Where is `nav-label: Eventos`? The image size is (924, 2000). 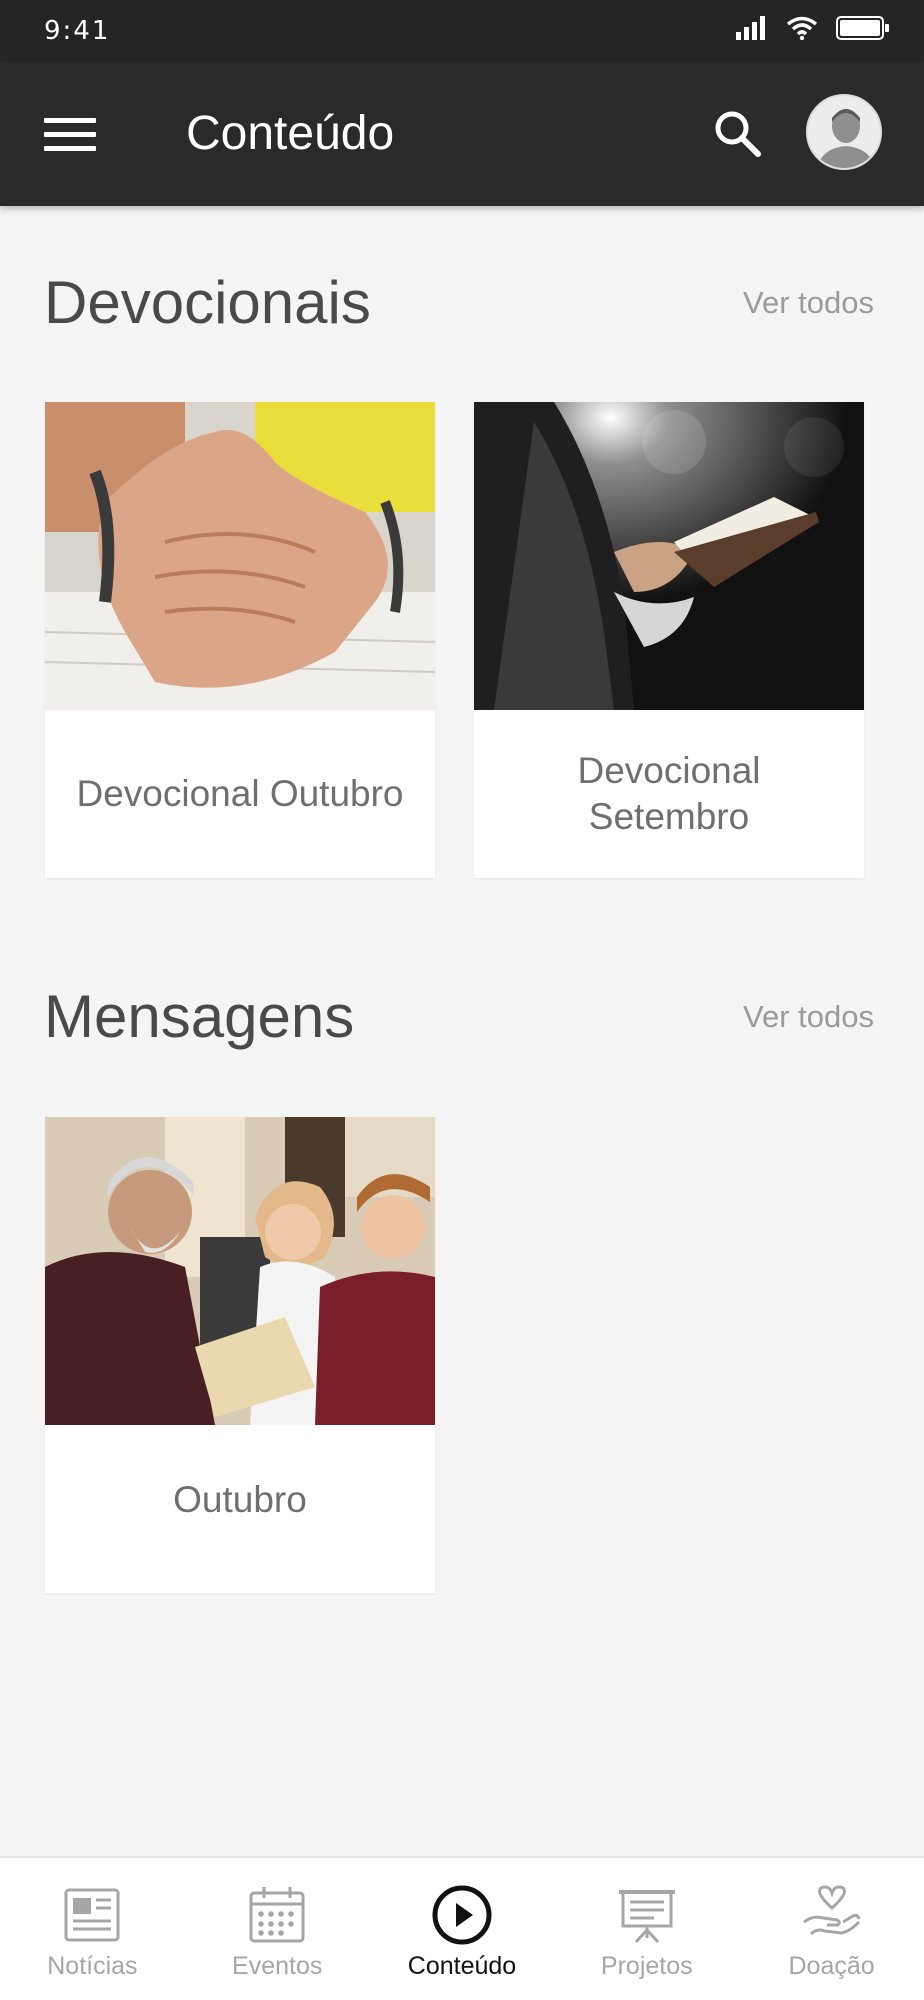
nav-label: Eventos is located at coordinates (277, 1966).